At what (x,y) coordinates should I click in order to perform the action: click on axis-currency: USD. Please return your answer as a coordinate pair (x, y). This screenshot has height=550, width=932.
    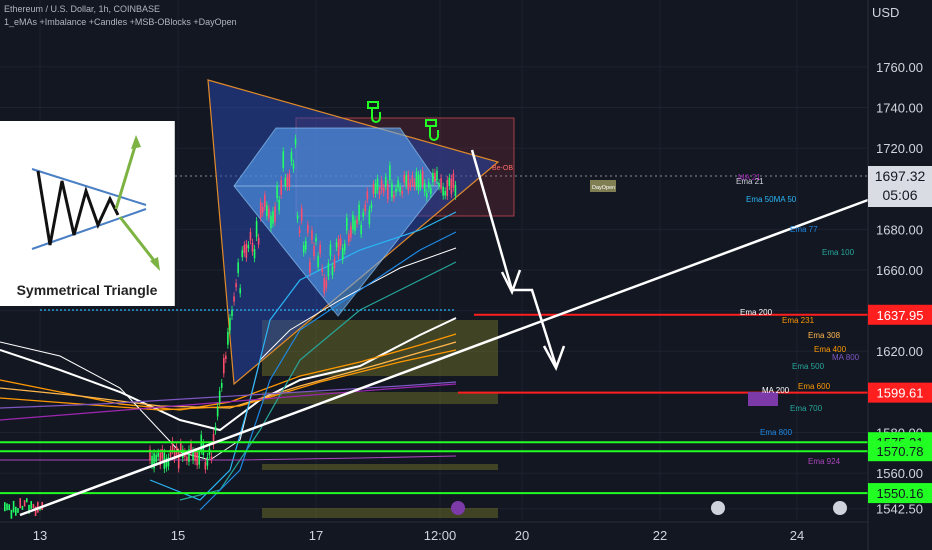
    Looking at the image, I should click on (886, 12).